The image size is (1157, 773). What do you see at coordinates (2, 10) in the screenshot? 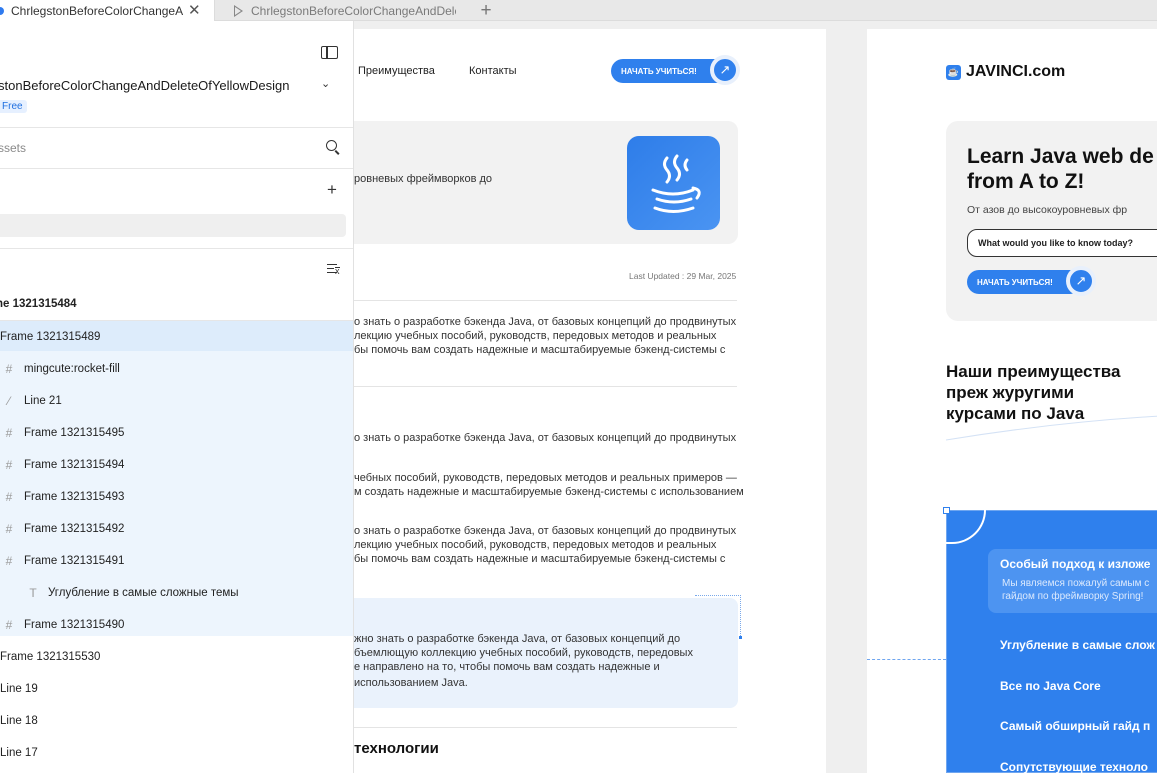
I see `active-tab-indicator` at bounding box center [2, 10].